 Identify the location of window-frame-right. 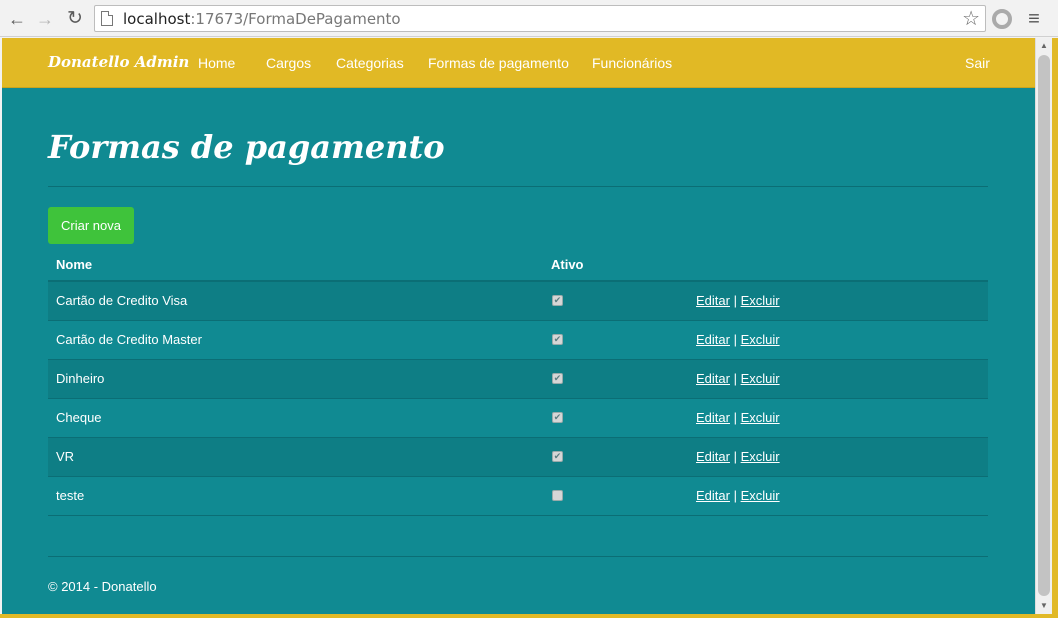
(1055, 328).